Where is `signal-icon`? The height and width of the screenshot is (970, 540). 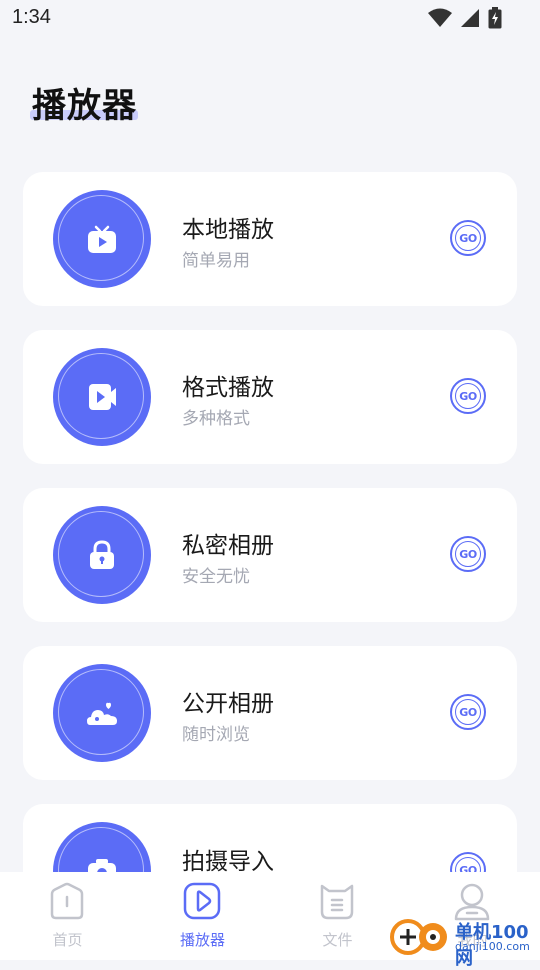
signal-icon is located at coordinates (470, 18).